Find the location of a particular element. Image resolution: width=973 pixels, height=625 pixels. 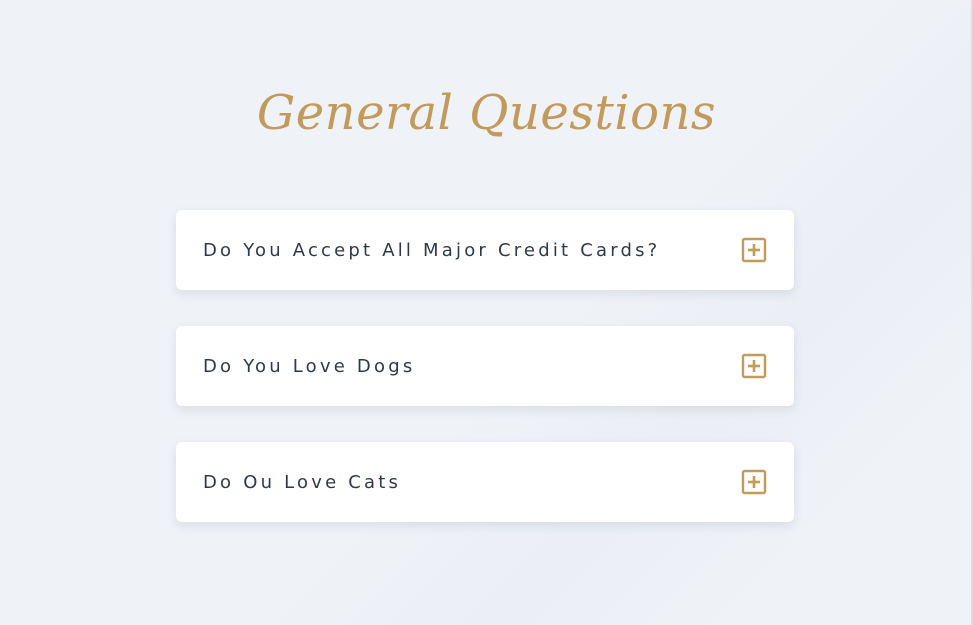

faq-question: Do You Love Dogs is located at coordinates (309, 366).